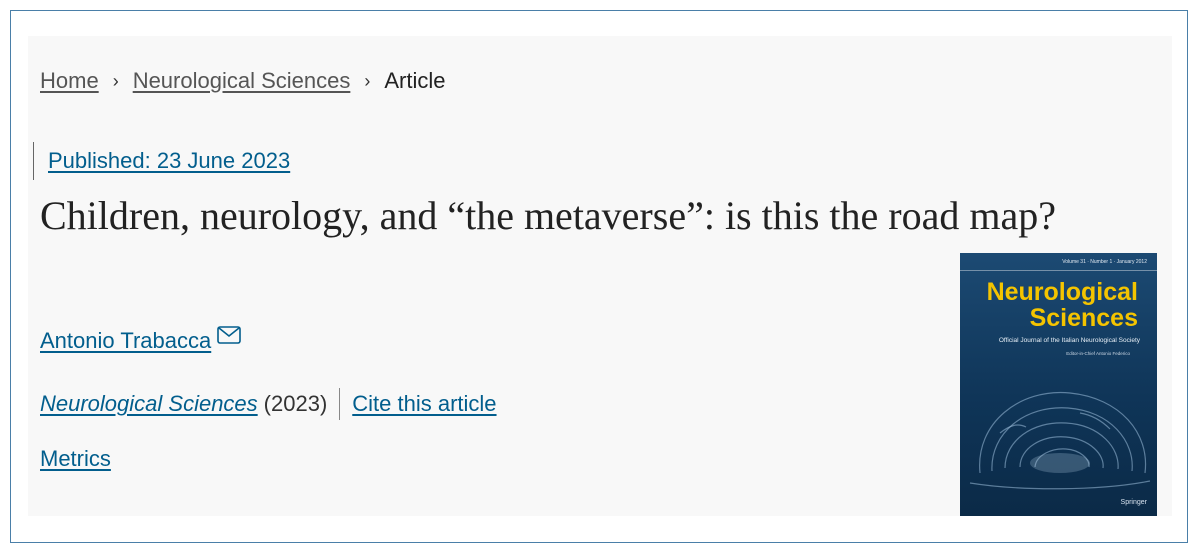 This screenshot has height=555, width=1200. Describe the element at coordinates (149, 404) in the screenshot. I see `journal-link: Neurological Sciences` at that location.